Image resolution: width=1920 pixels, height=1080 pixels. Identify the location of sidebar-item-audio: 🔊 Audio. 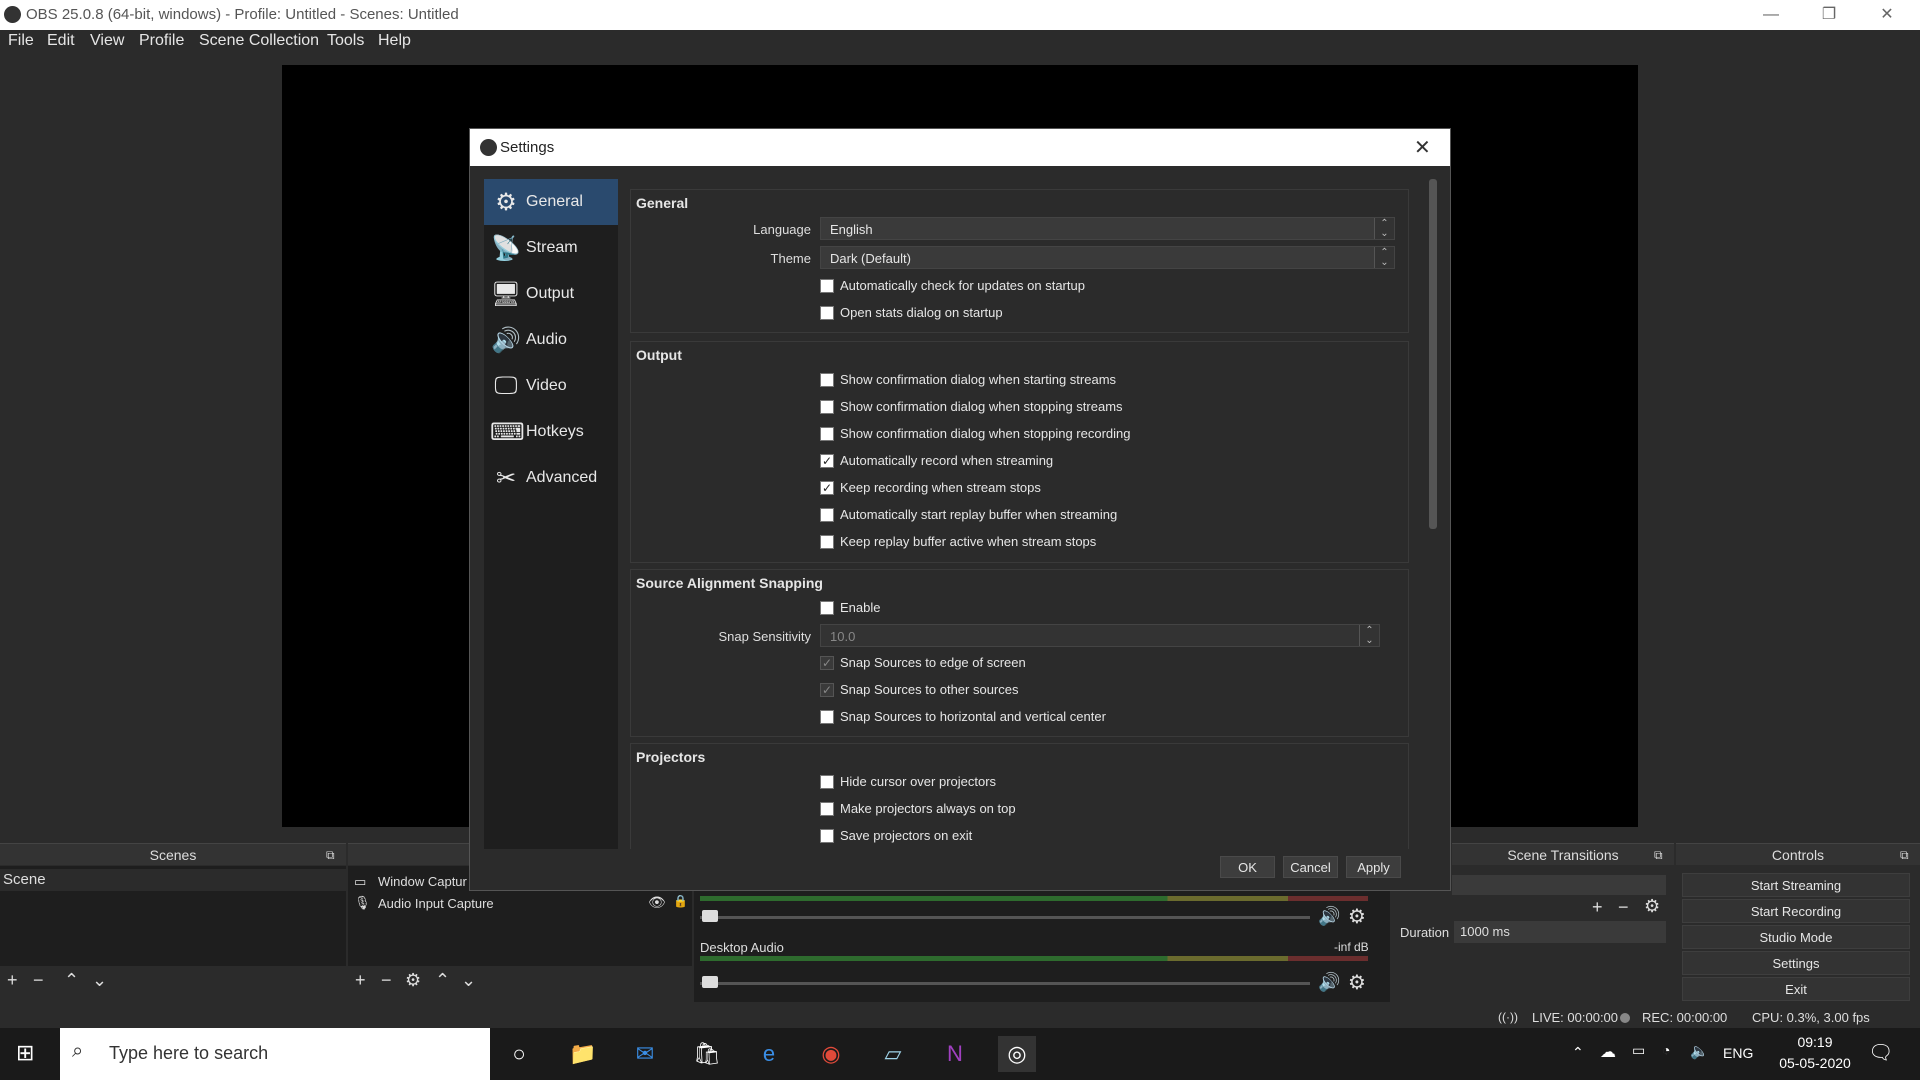
(551, 340).